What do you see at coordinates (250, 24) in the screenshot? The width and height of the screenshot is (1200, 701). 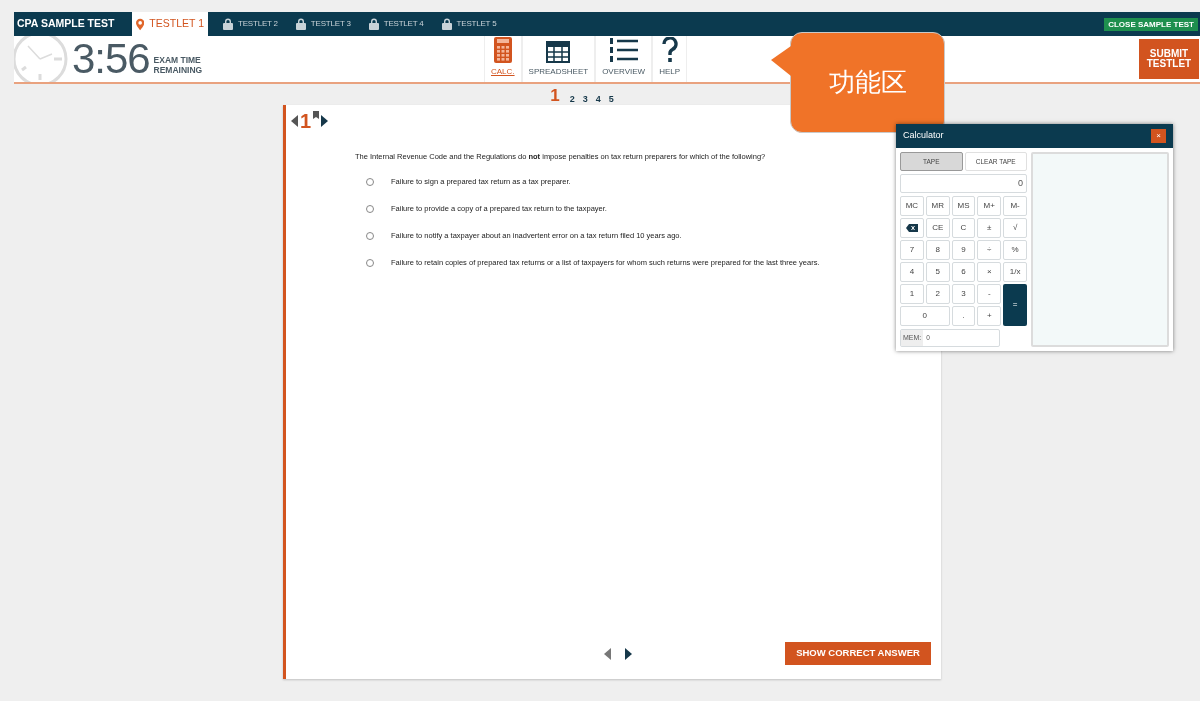 I see `testlet-tab: TESTLET 2` at bounding box center [250, 24].